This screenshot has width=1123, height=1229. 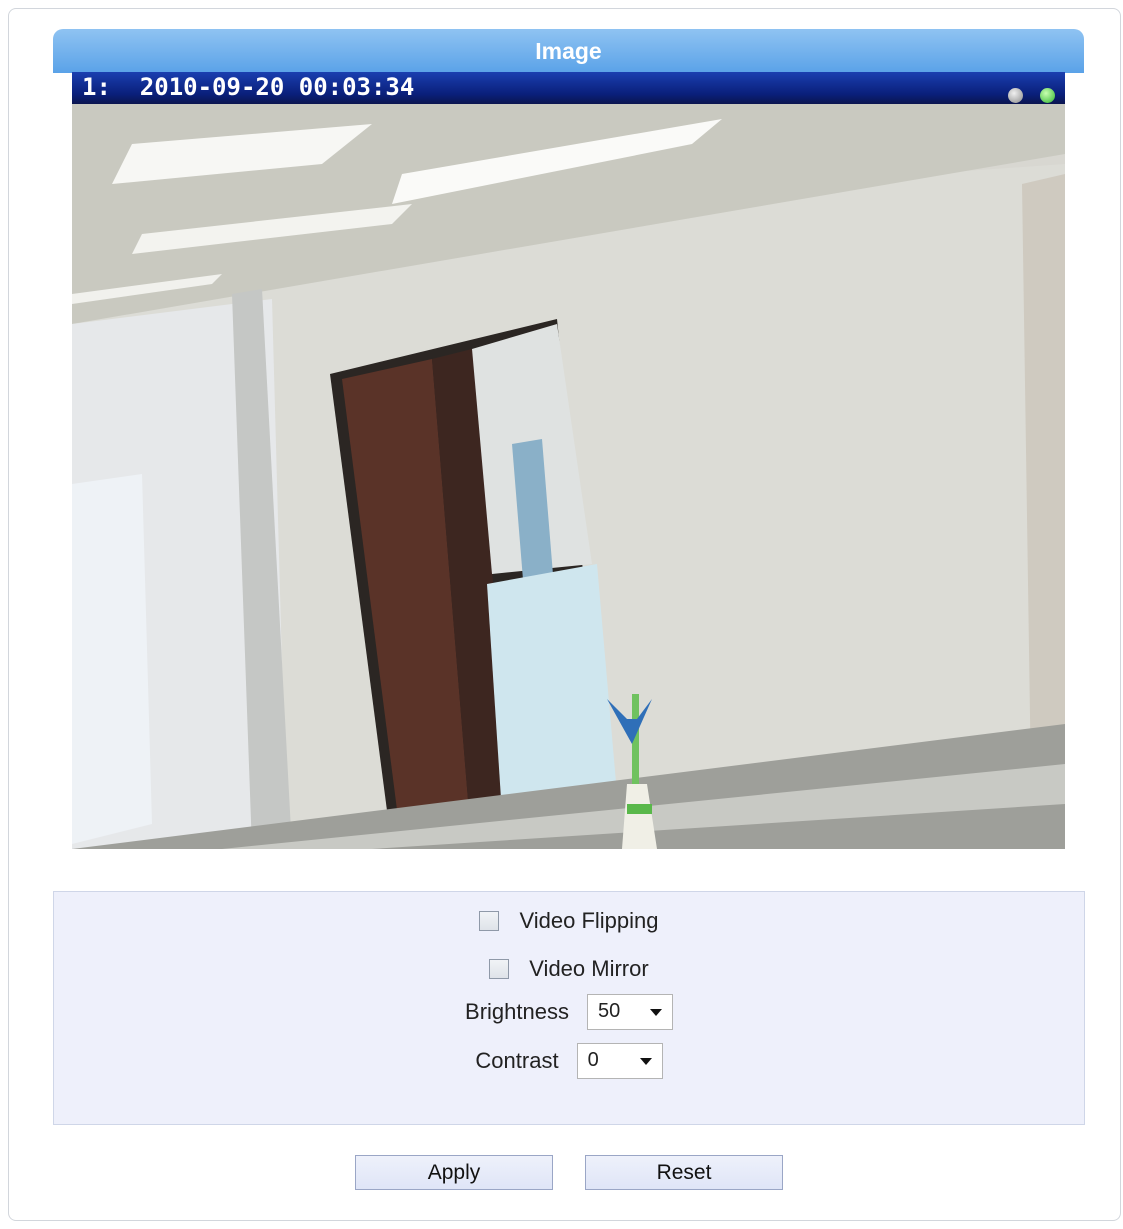 I want to click on contrast-label: Contrast, so click(x=517, y=1060).